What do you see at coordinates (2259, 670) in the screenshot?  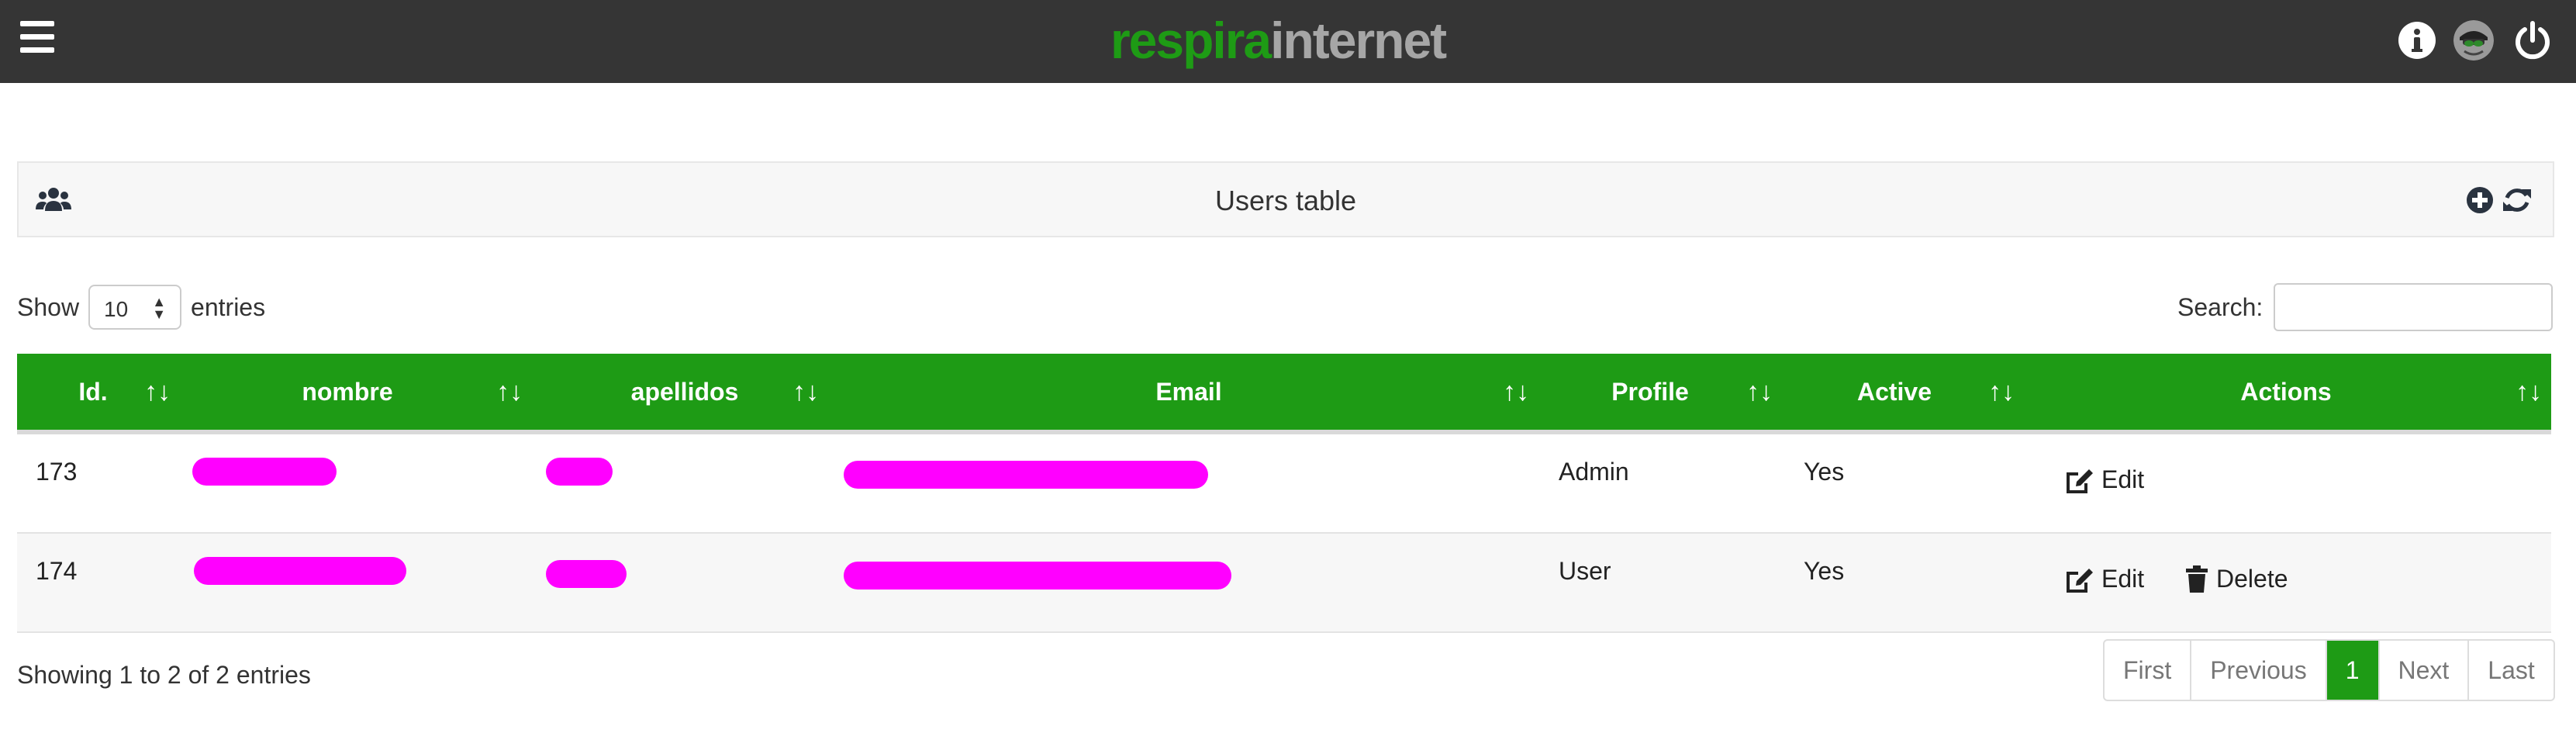 I see `page-previous: Previous` at bounding box center [2259, 670].